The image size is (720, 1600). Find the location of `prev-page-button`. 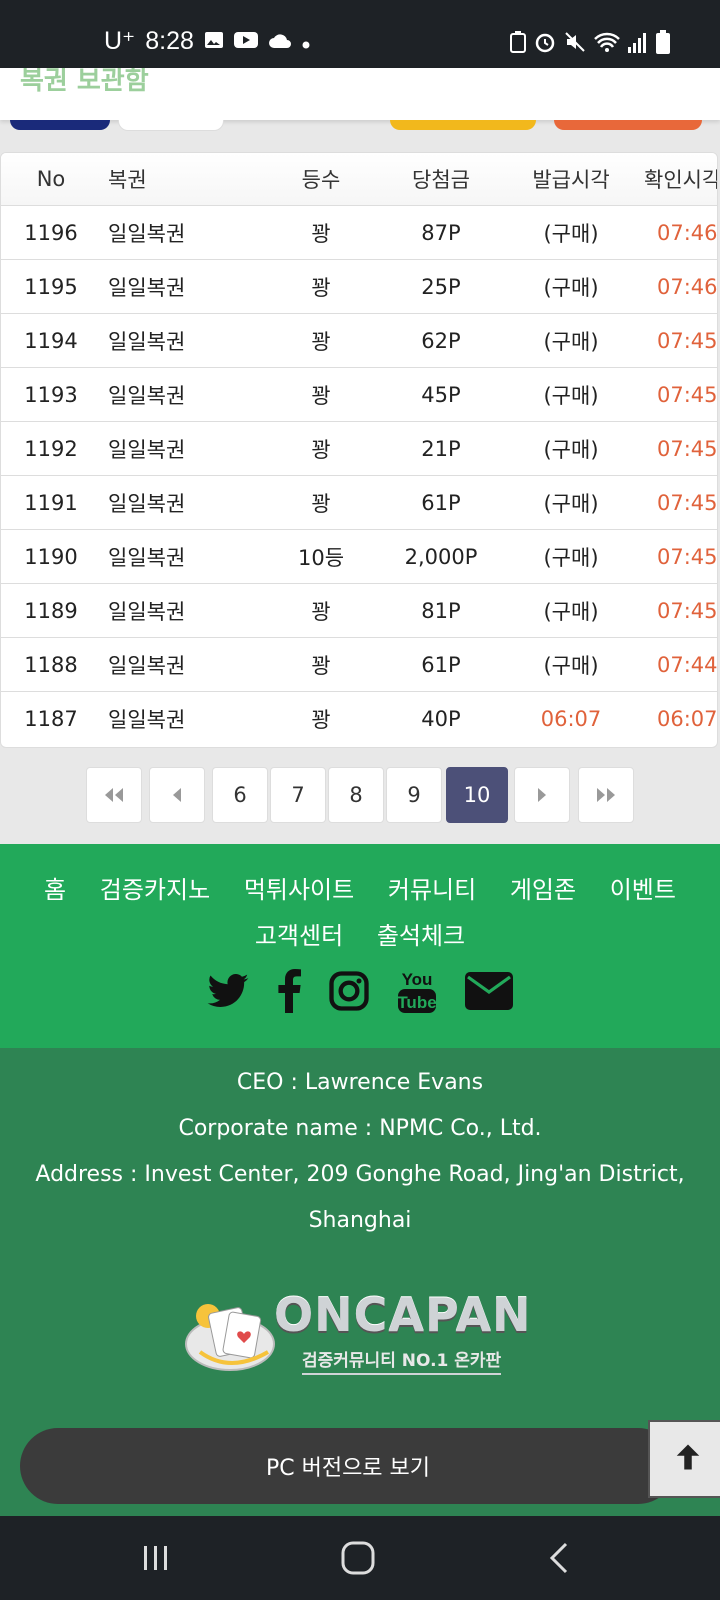

prev-page-button is located at coordinates (177, 795).